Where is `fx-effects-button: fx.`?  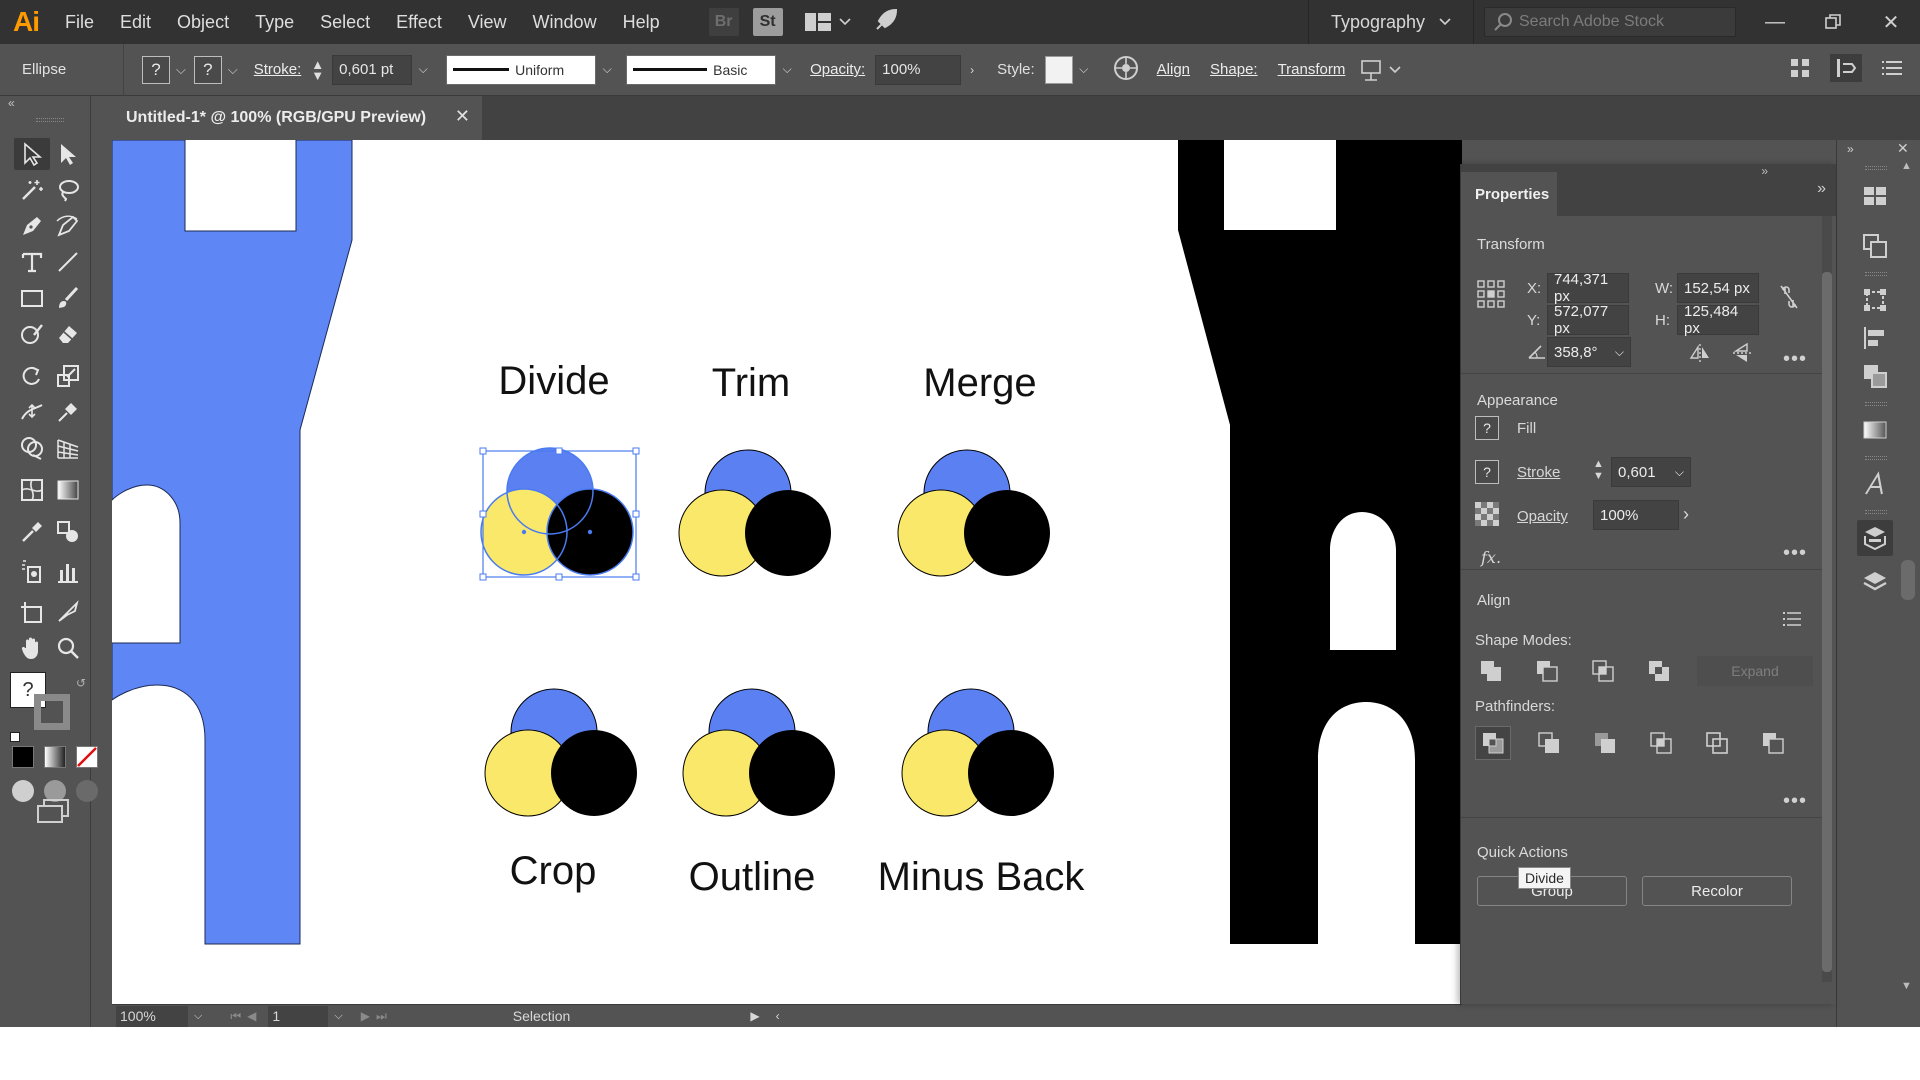
fx-effects-button: fx. is located at coordinates (1491, 557).